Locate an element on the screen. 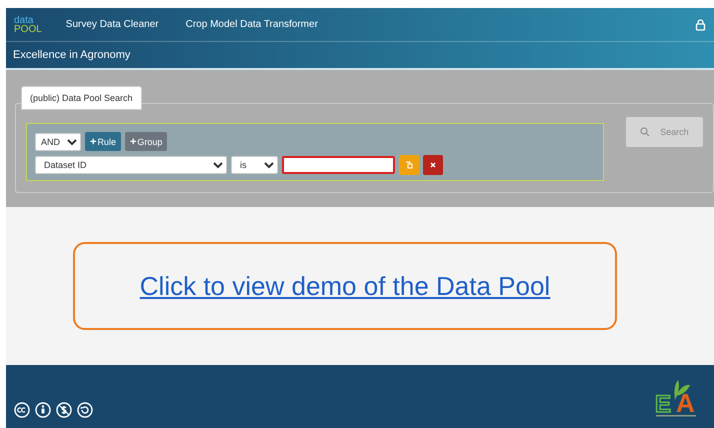  search-icon is located at coordinates (645, 132).